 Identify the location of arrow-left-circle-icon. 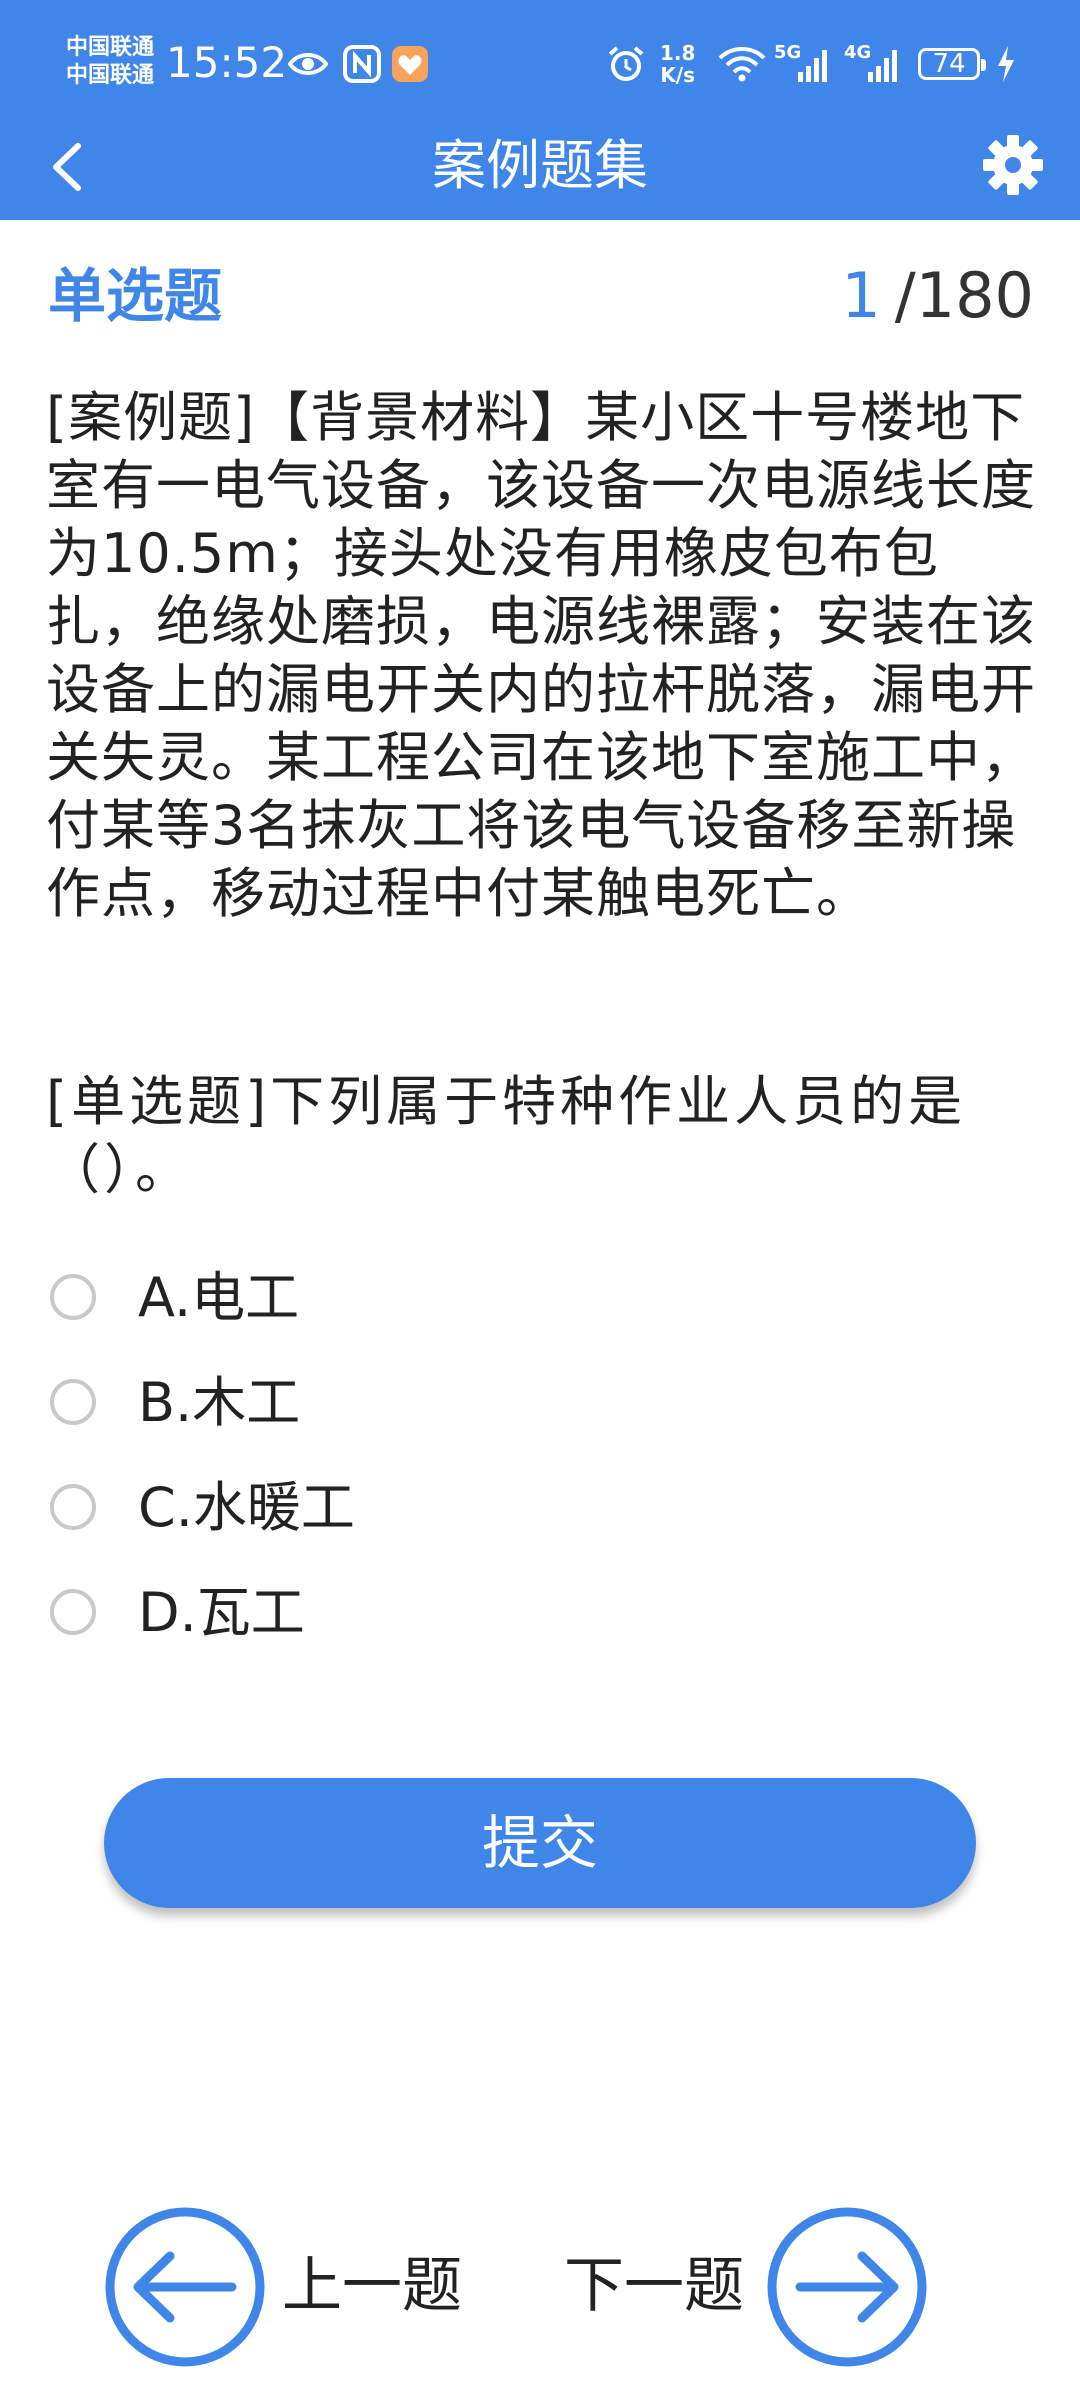
(185, 2287).